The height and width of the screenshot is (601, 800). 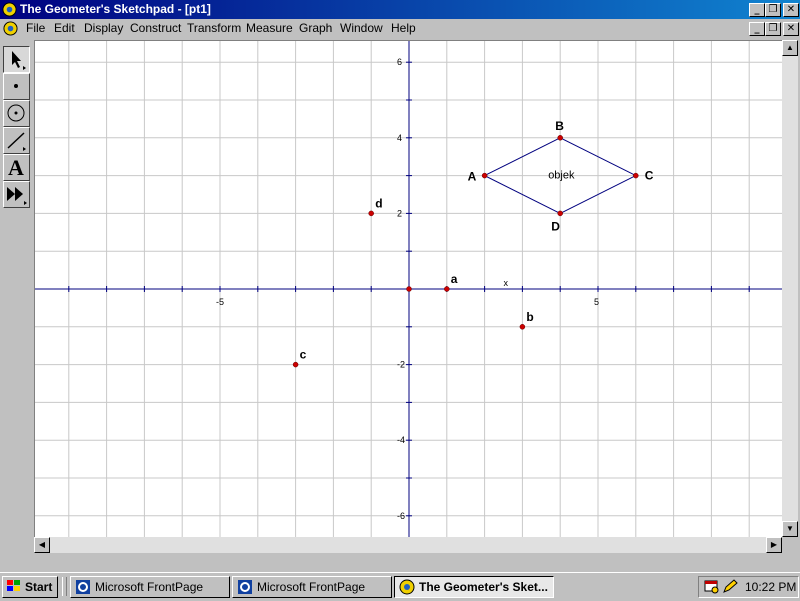 I want to click on fast-forward-icon, so click(x=17, y=196).